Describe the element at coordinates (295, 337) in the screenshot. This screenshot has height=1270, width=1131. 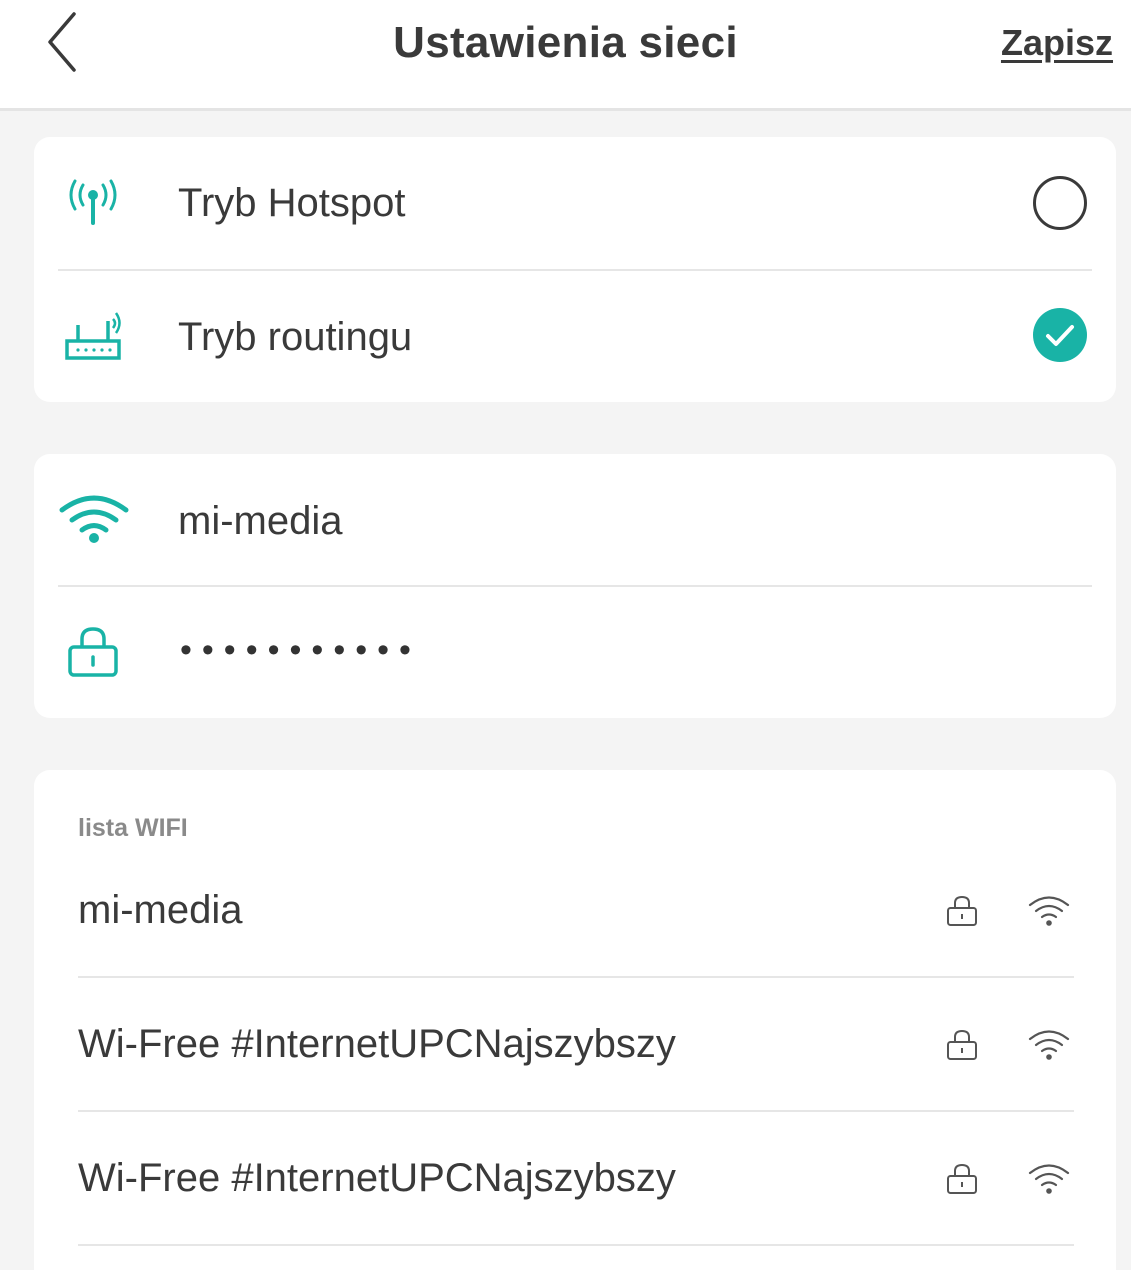
I see `mode-option-label: Tryb routingu` at that location.